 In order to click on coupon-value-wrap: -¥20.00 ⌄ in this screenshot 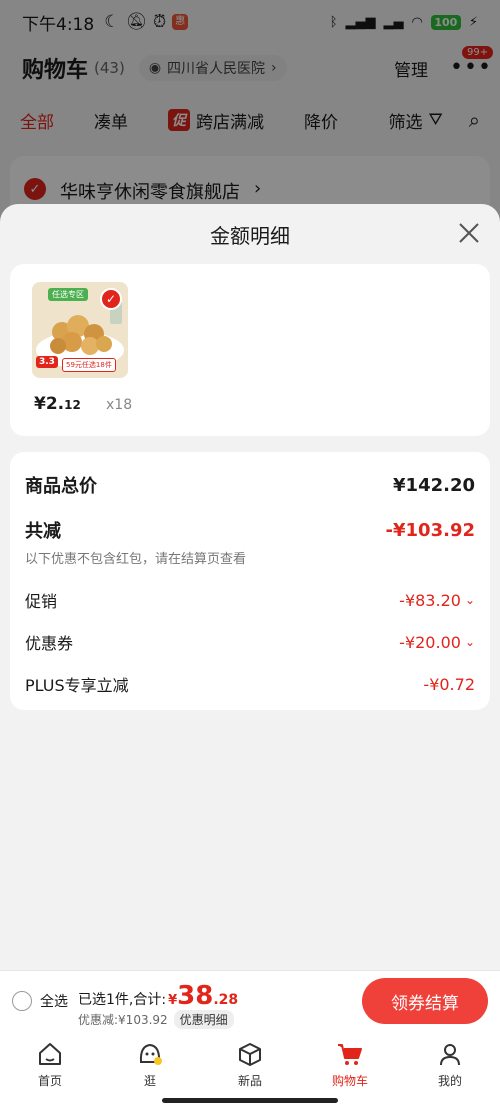, I will do `click(437, 642)`.